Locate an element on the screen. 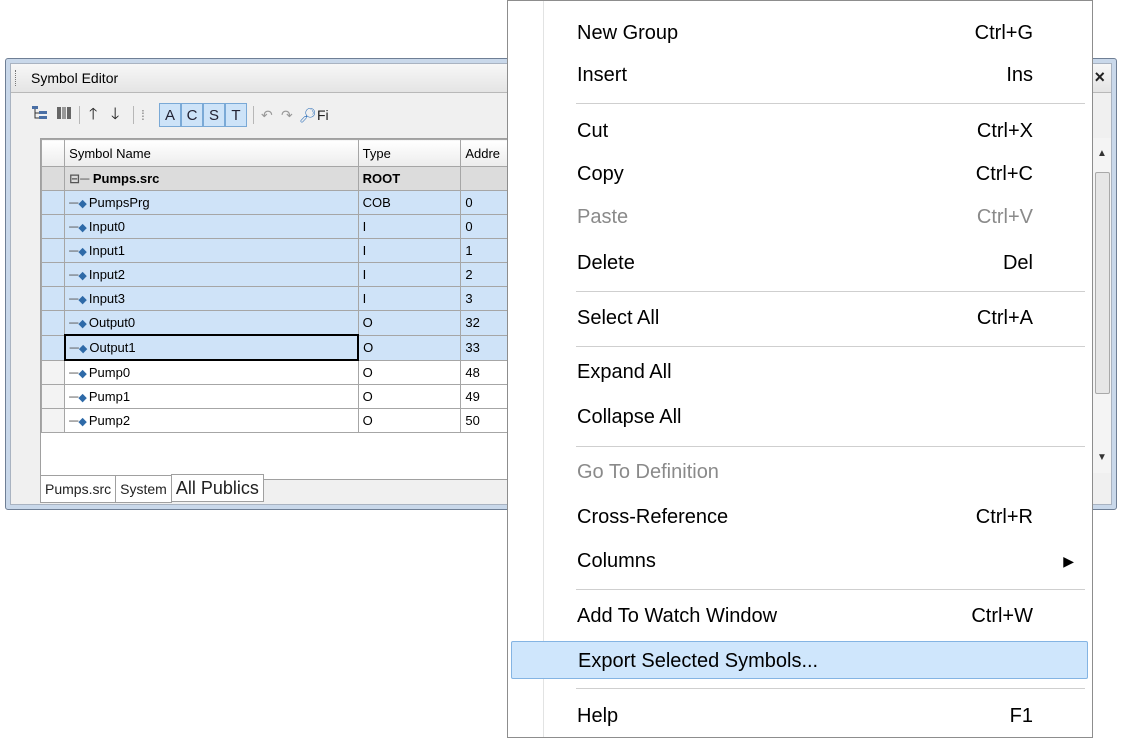 The image size is (1137, 738). symbol-name: Output1 is located at coordinates (112, 347).